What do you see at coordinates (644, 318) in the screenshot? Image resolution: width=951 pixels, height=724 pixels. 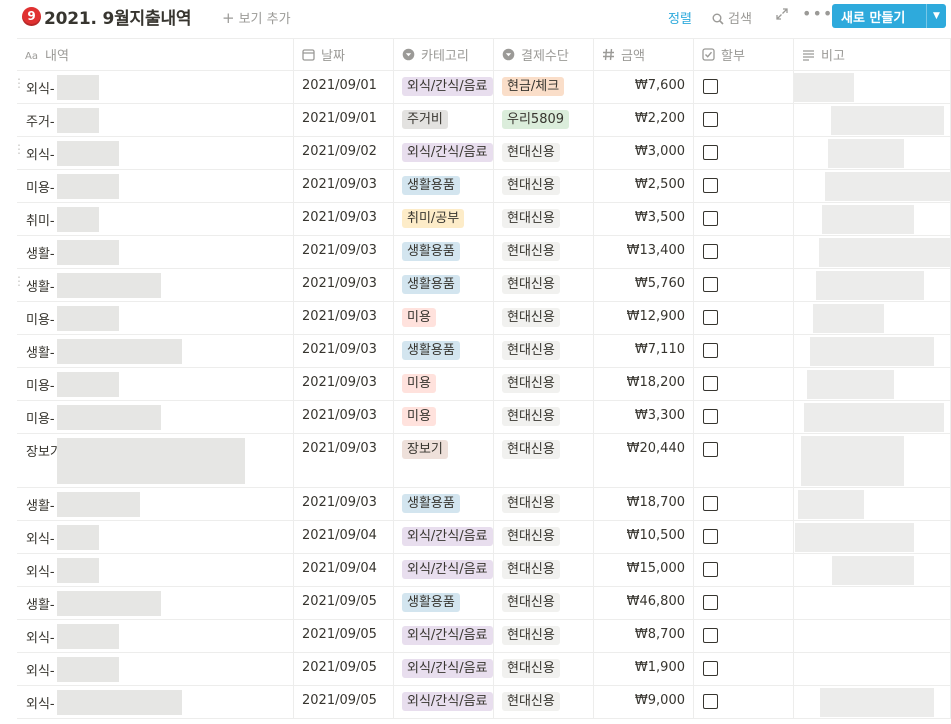 I see `amount-cell: ₩12,900` at bounding box center [644, 318].